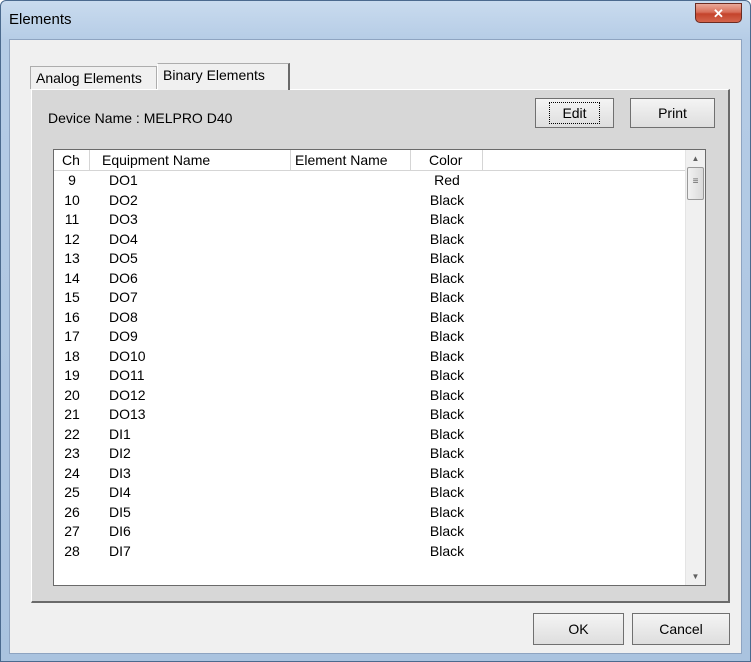 The image size is (751, 662). What do you see at coordinates (127, 375) in the screenshot?
I see `cell-equipment-name: DO11` at bounding box center [127, 375].